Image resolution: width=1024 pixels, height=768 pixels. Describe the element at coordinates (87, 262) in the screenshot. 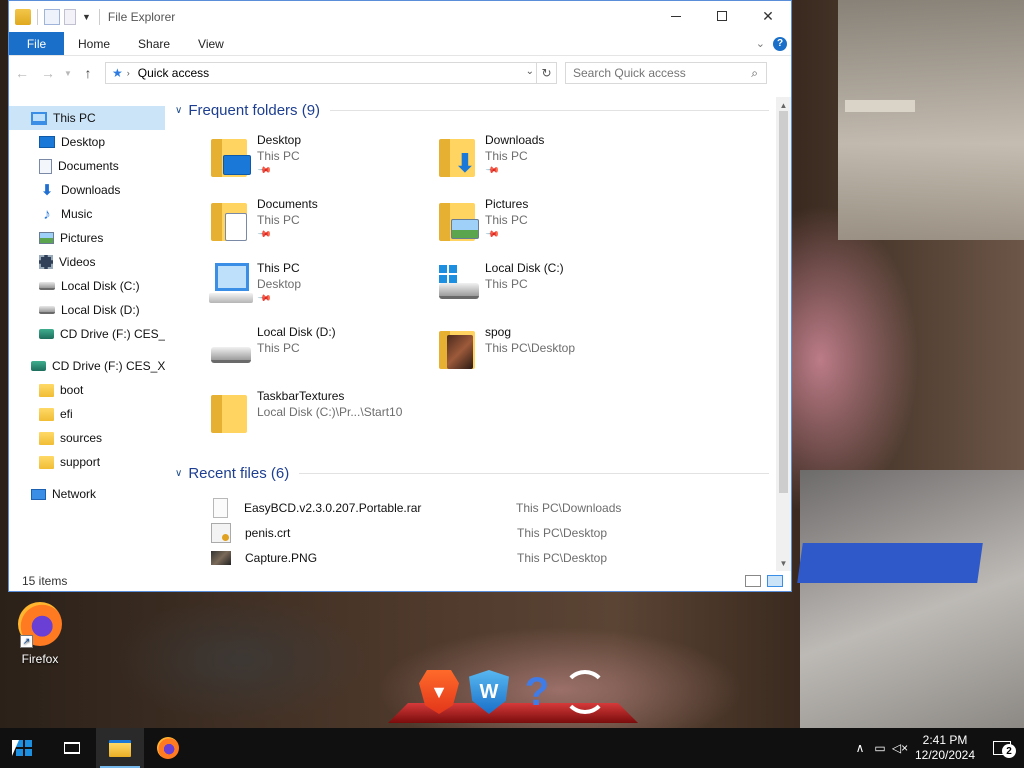

I see `nav-item-videos: Videos` at that location.